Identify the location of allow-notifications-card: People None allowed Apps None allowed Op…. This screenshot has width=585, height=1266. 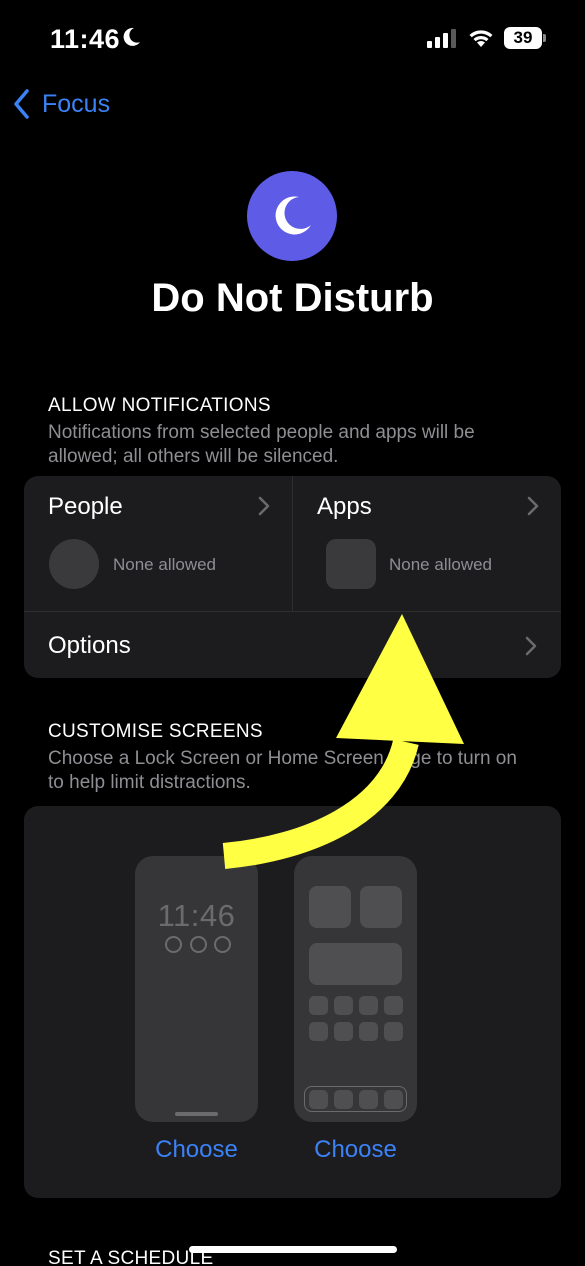
(292, 577).